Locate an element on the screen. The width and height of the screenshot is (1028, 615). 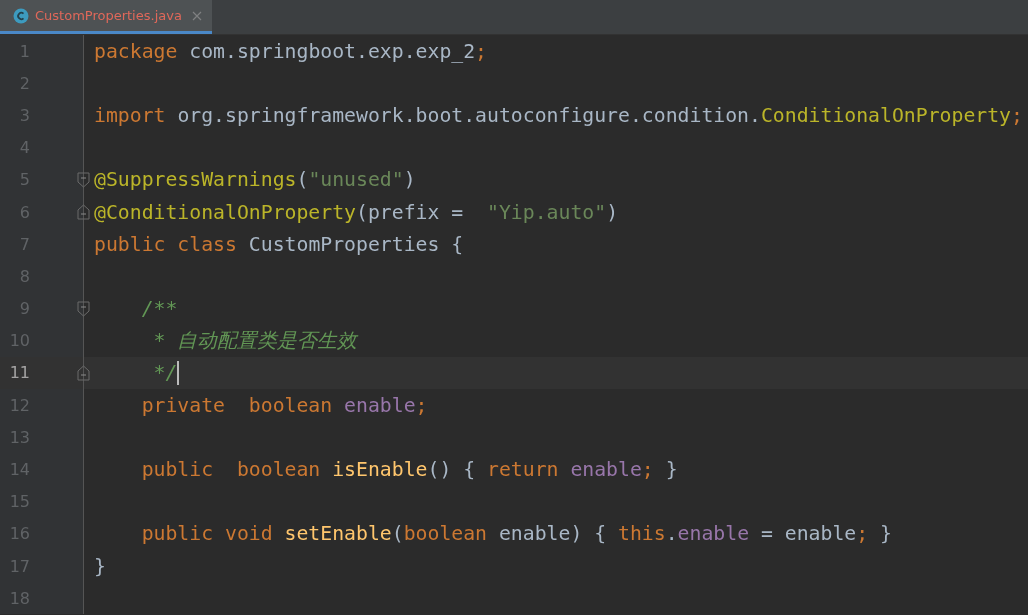
file-tab: CustomProperties.java is located at coordinates (106, 17).